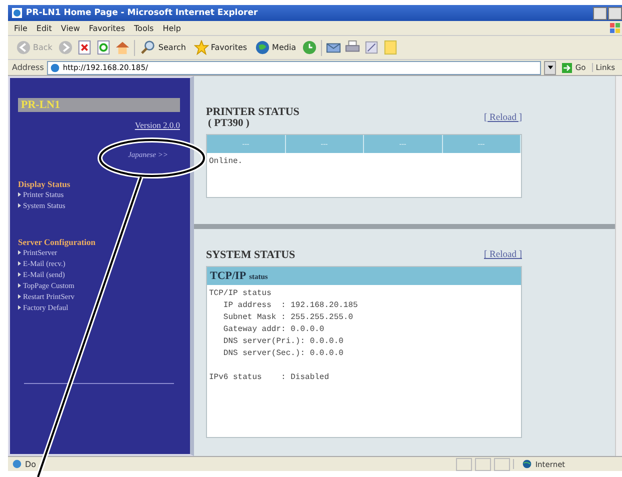 The height and width of the screenshot is (477, 622). I want to click on windows-logo-icon, so click(615, 28).